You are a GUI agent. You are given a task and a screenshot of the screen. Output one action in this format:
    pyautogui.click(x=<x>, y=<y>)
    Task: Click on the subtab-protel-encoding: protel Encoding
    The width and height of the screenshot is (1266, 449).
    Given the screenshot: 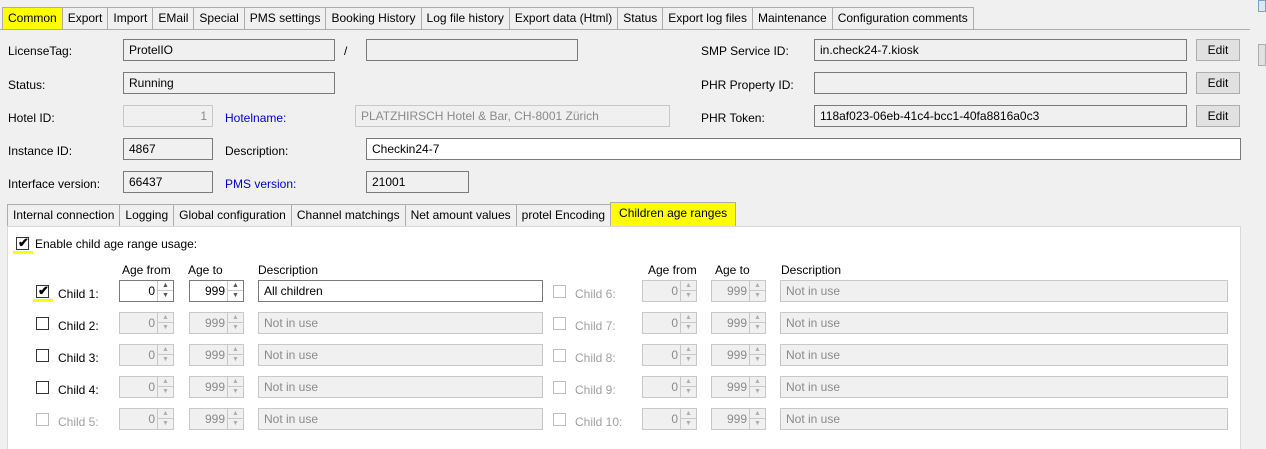 What is the action you would take?
    pyautogui.click(x=563, y=215)
    